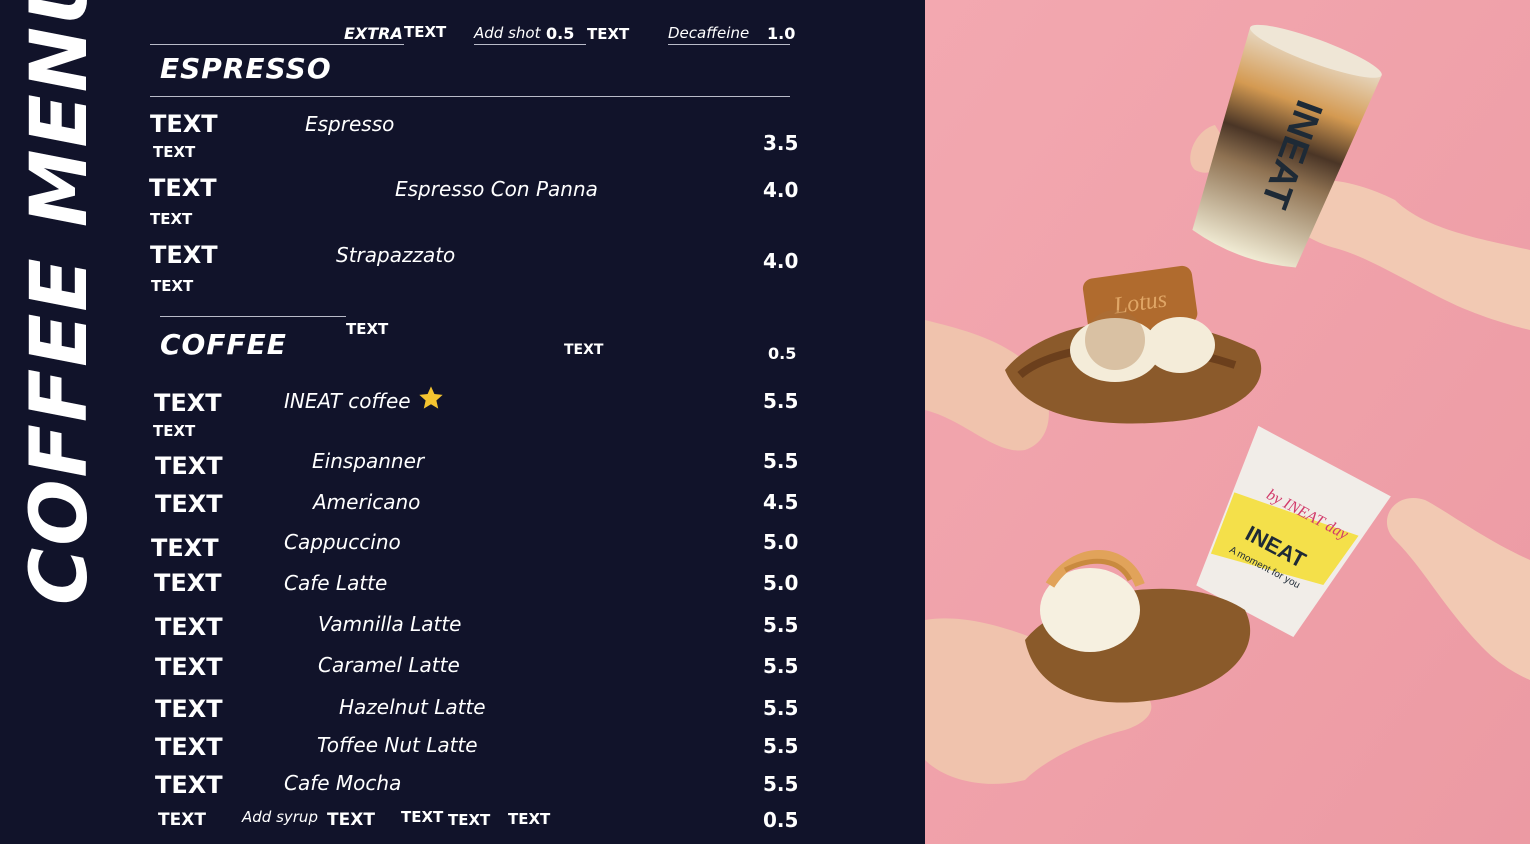 Image resolution: width=1530 pixels, height=844 pixels. I want to click on add-shot-price: 0.5, so click(560, 33).